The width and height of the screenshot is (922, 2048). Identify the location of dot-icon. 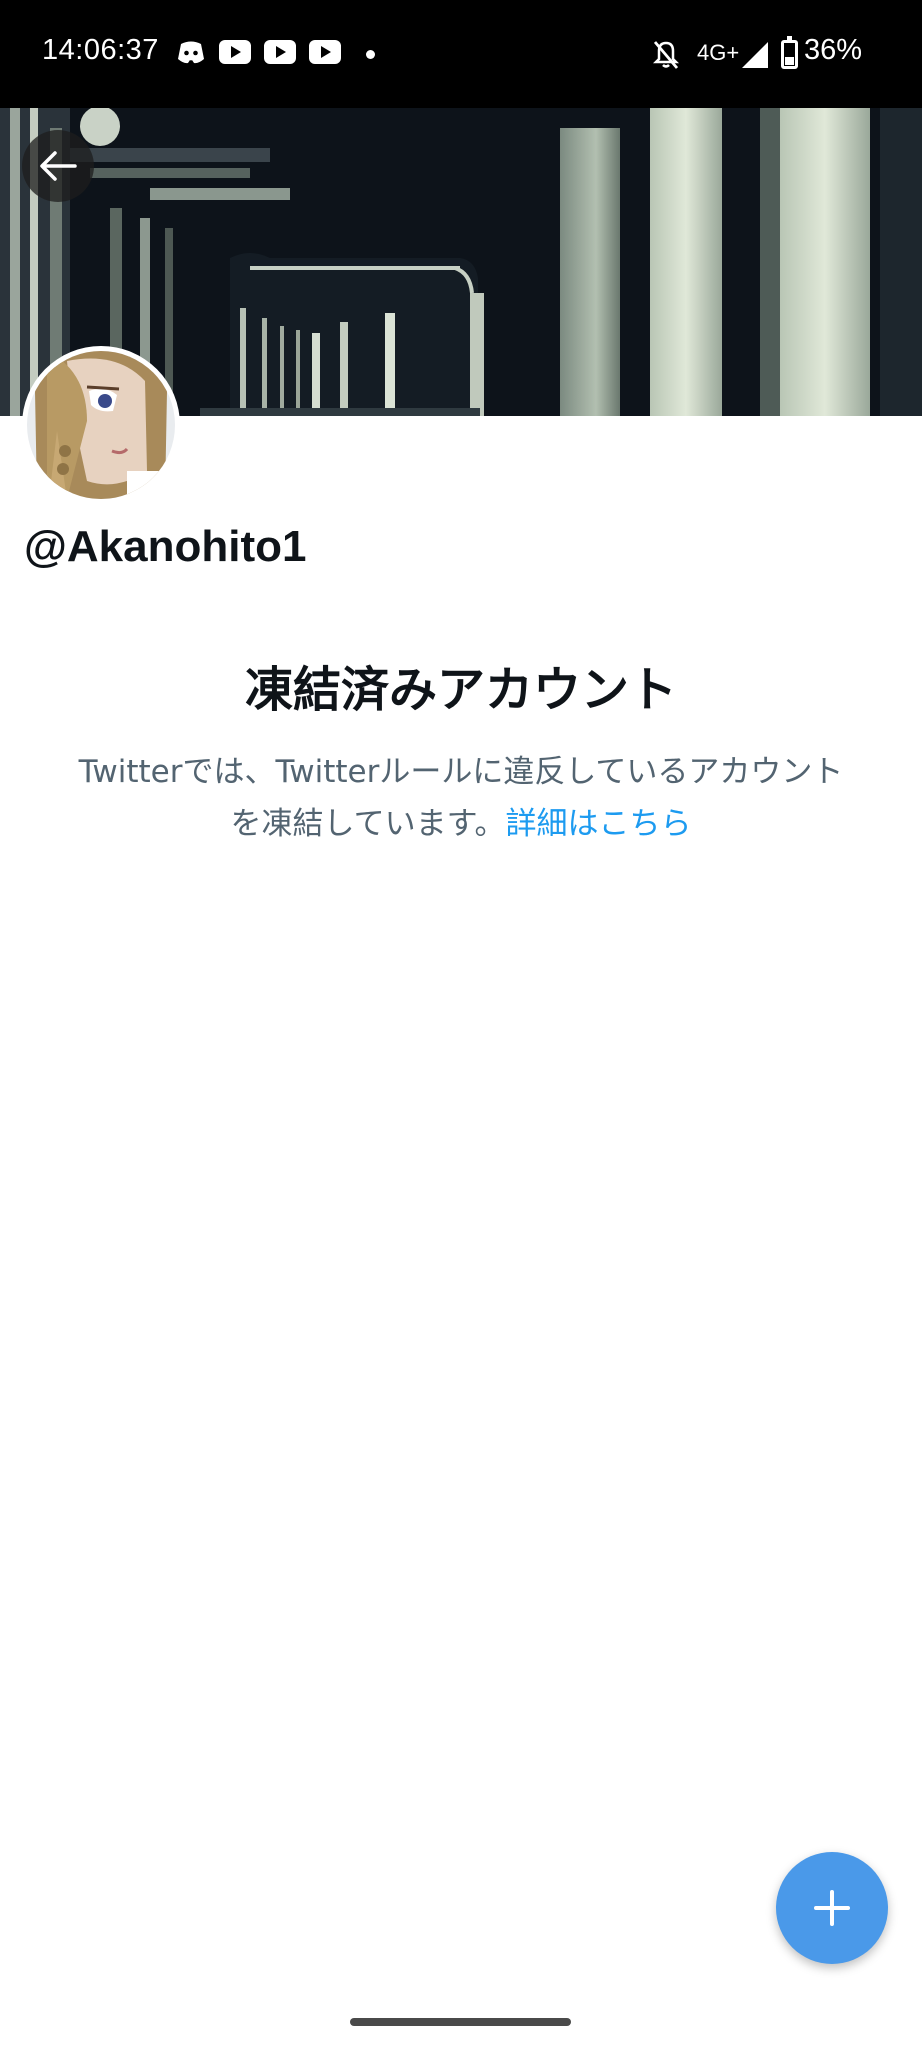
(370, 54).